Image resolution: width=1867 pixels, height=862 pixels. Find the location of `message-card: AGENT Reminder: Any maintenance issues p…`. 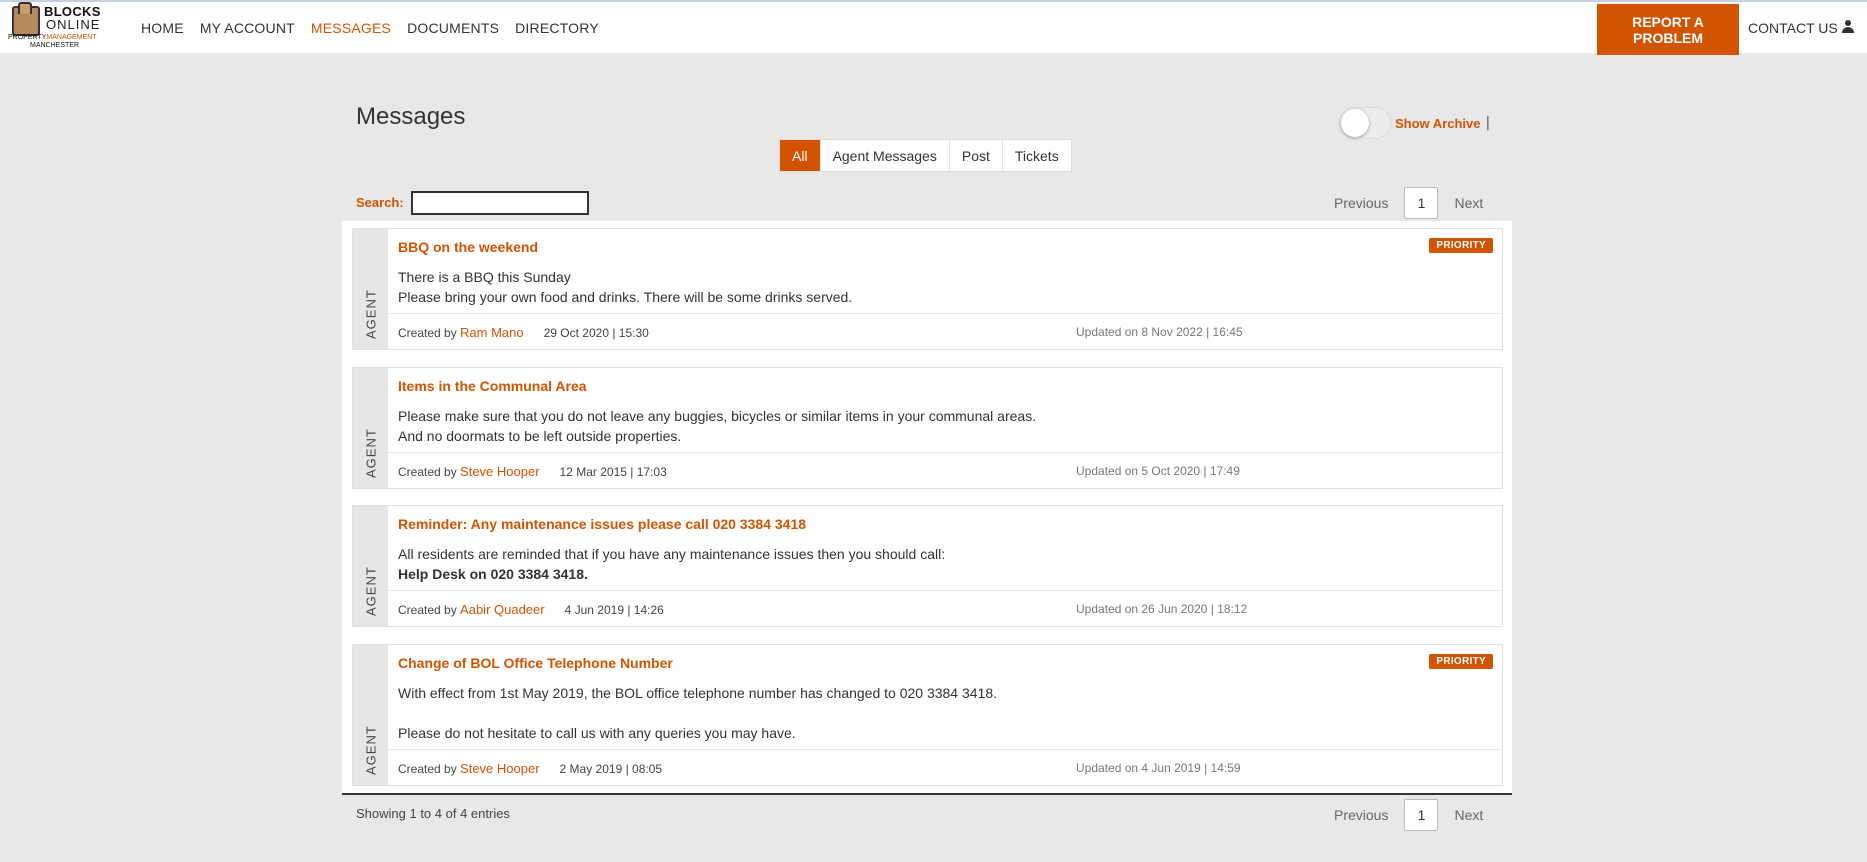

message-card: AGENT Reminder: Any maintenance issues p… is located at coordinates (927, 566).